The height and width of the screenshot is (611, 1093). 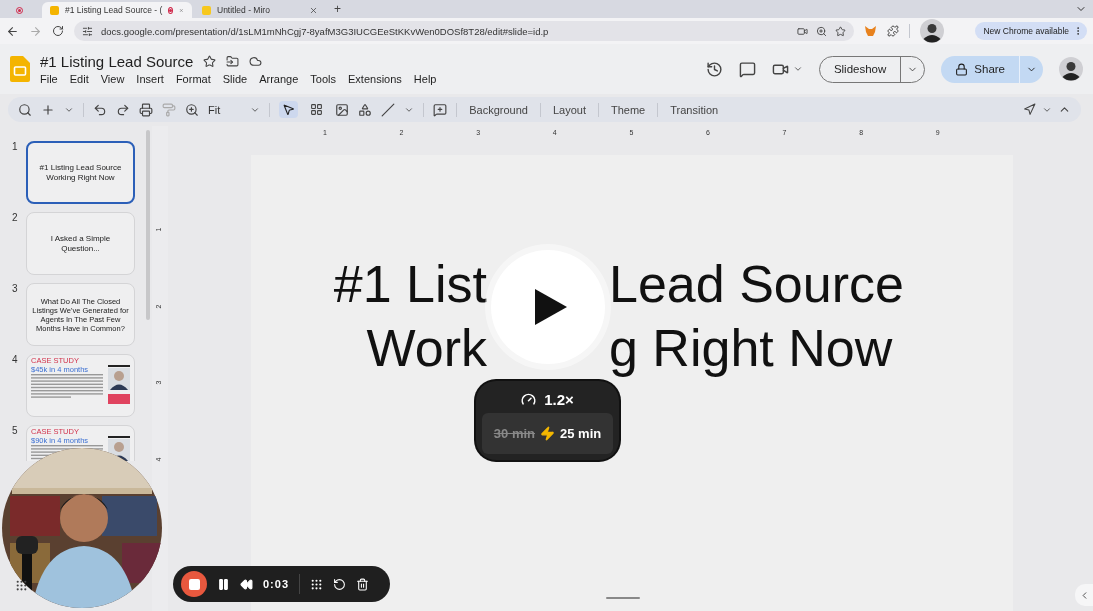 What do you see at coordinates (112, 79) in the screenshot?
I see `menu-item: View` at bounding box center [112, 79].